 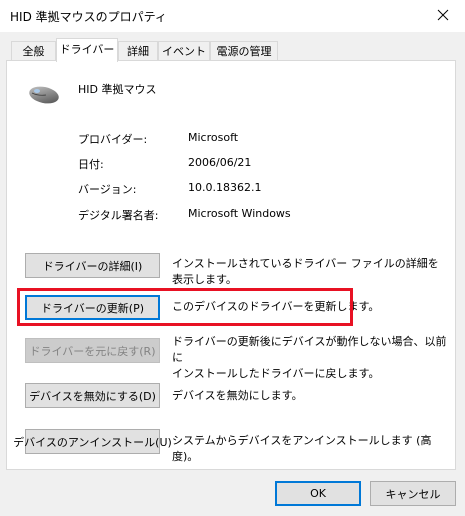 I want to click on tab-details: 詳細, so click(x=138, y=50).